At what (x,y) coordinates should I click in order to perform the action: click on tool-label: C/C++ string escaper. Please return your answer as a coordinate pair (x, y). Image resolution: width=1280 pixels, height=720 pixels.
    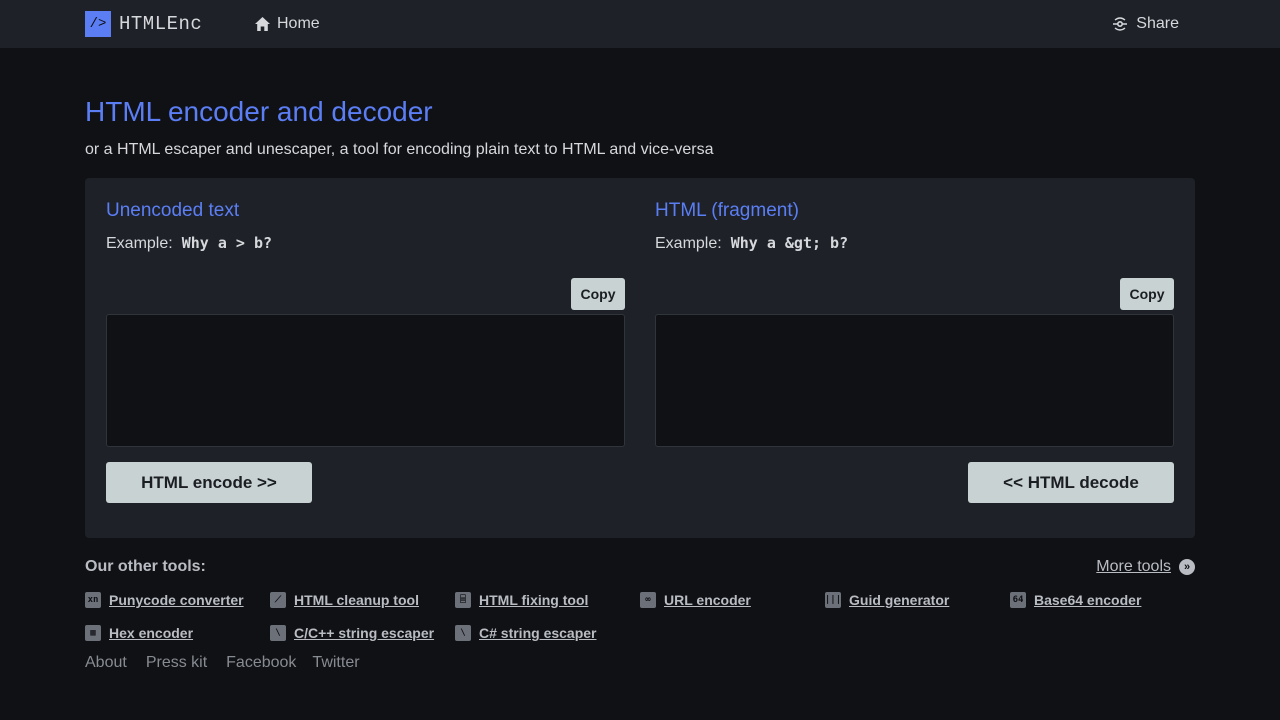
    Looking at the image, I should click on (364, 633).